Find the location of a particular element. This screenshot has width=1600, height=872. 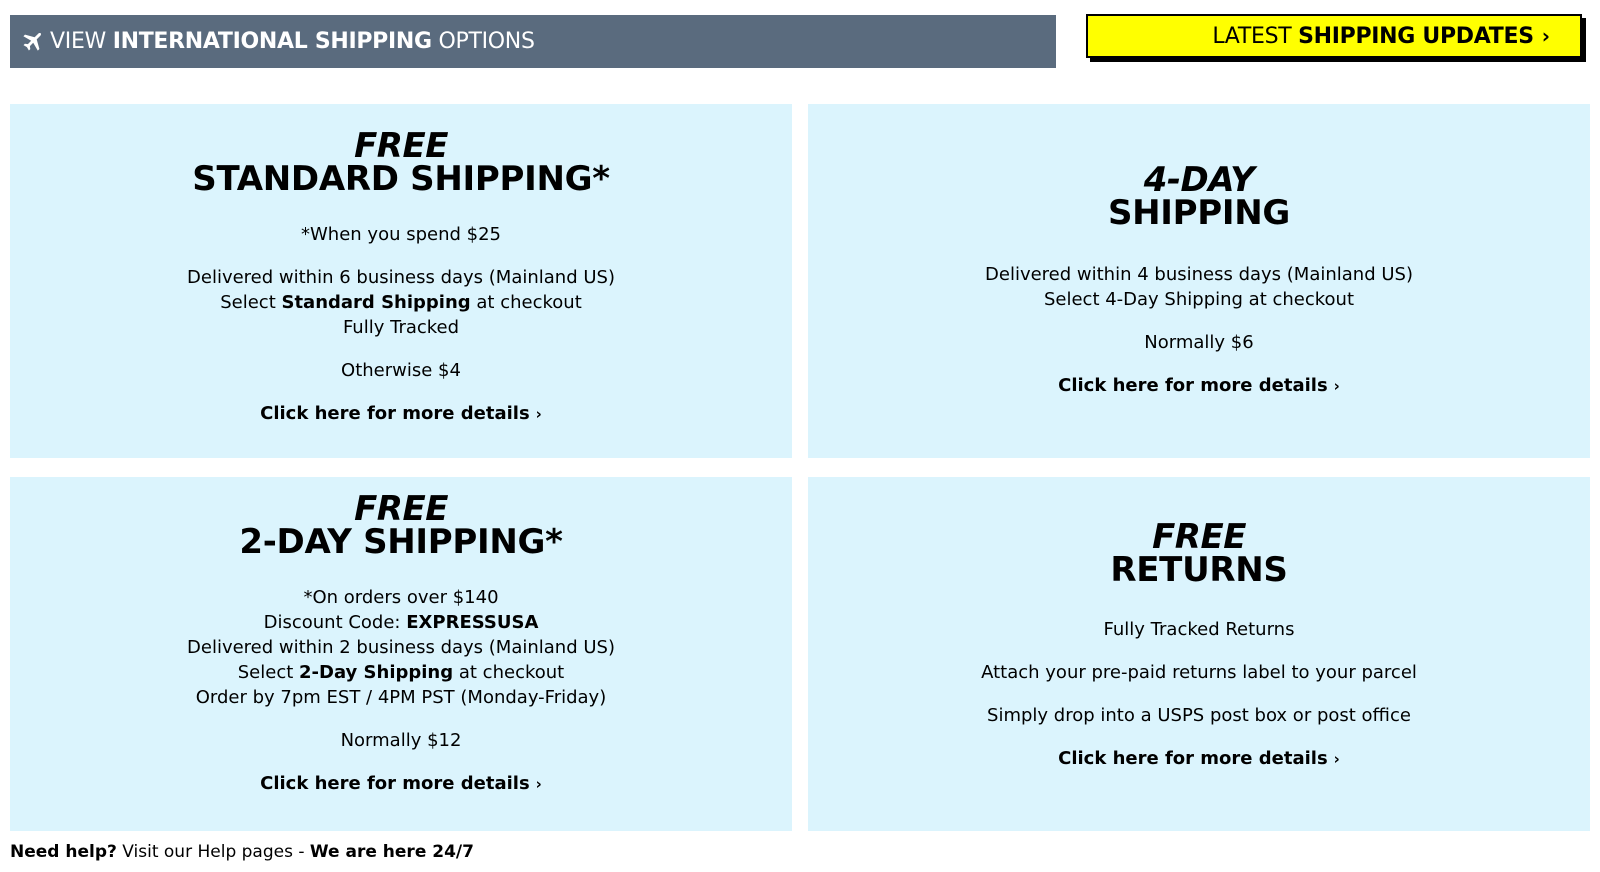

card-title: RETURNS is located at coordinates (1199, 570).